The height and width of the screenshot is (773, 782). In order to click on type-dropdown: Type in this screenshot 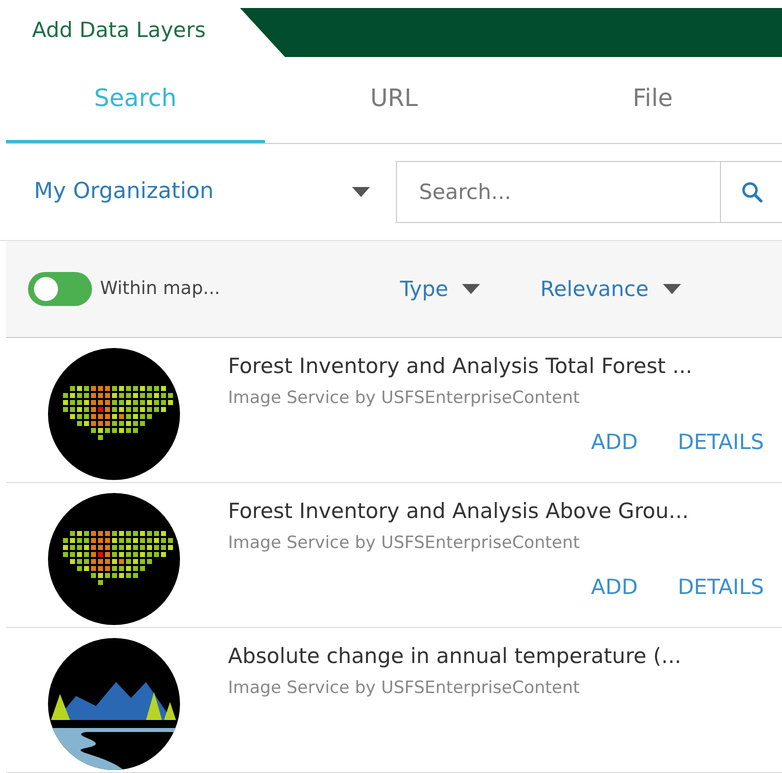, I will do `click(440, 288)`.